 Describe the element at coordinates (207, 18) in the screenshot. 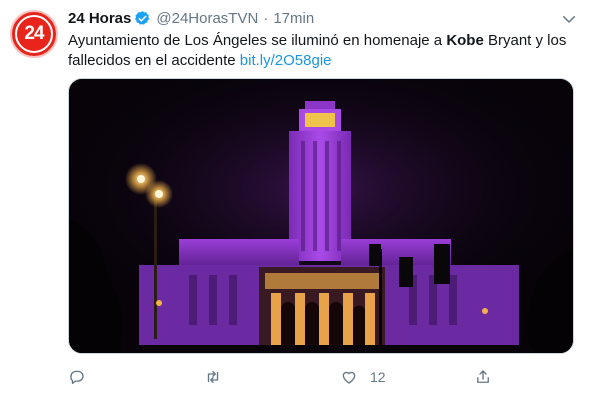

I see `user-handle: @24HorasTVN` at that location.